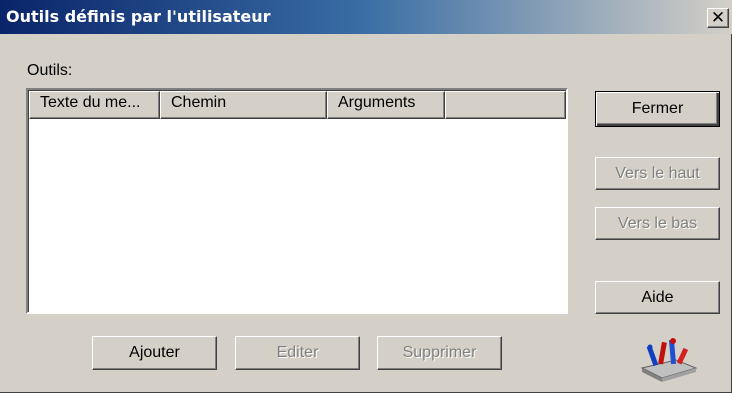 This screenshot has height=393, width=732. Describe the element at coordinates (657, 223) in the screenshot. I see `move-down-button: Vers le bas` at that location.